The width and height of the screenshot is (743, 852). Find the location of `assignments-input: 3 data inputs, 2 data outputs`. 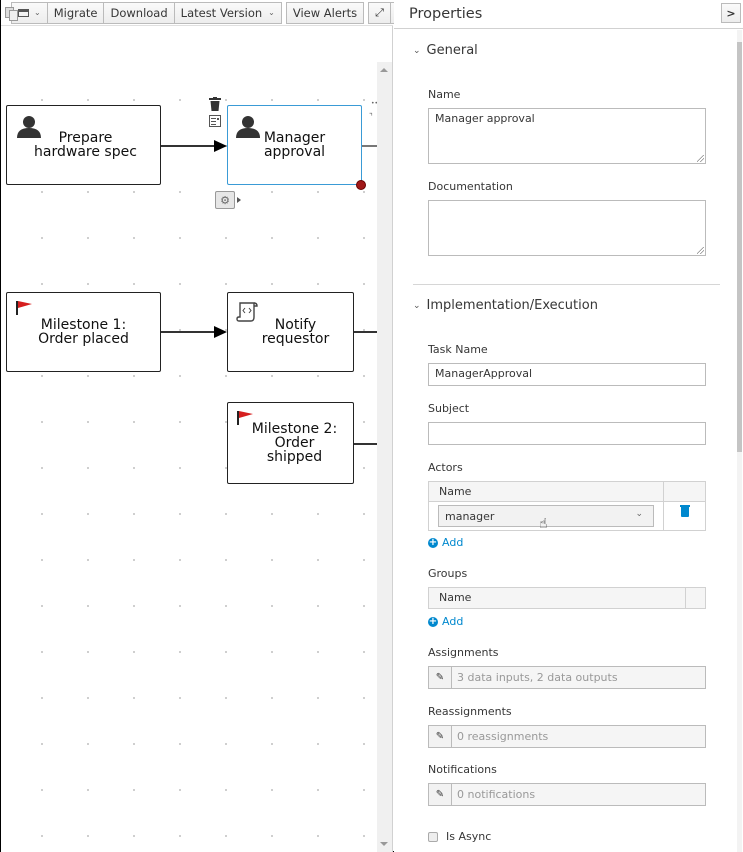

assignments-input: 3 data inputs, 2 data outputs is located at coordinates (579, 677).